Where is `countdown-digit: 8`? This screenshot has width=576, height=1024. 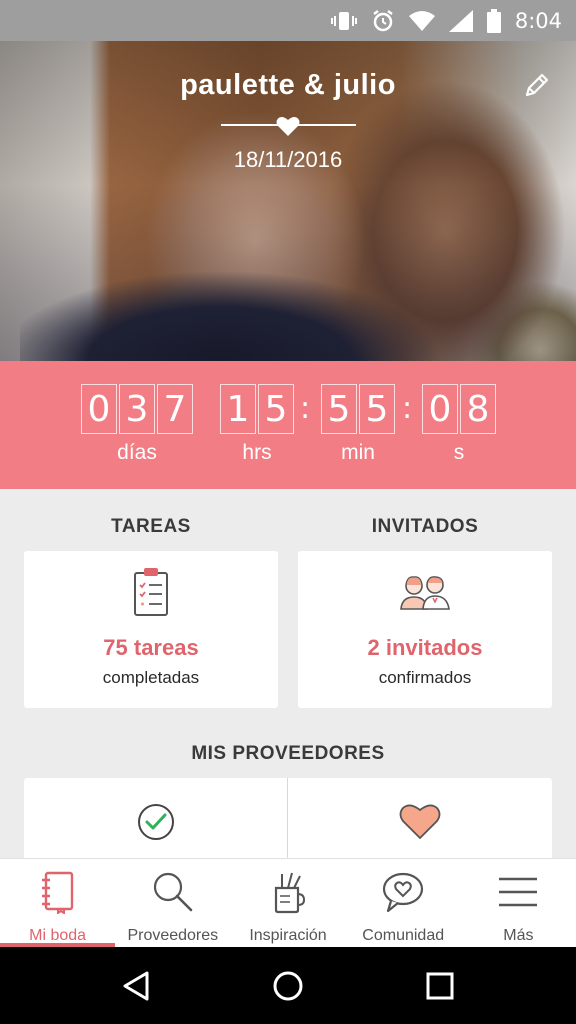 countdown-digit: 8 is located at coordinates (478, 409).